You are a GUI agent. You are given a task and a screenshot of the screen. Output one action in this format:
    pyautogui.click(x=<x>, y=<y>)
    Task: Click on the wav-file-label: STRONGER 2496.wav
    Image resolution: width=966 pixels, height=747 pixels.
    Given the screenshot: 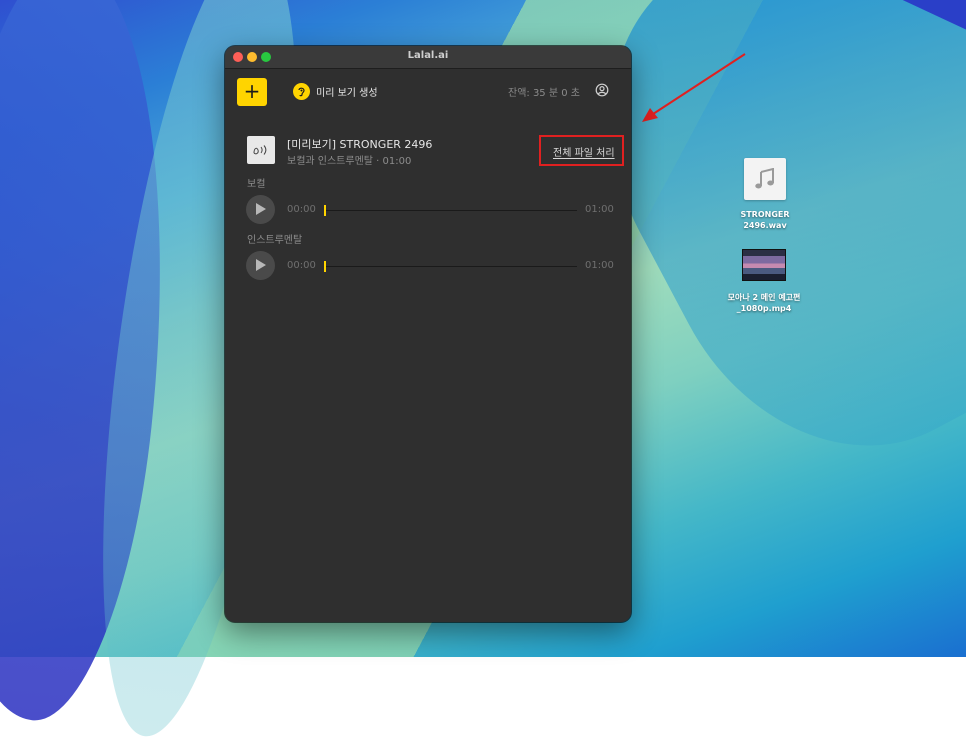 What is the action you would take?
    pyautogui.click(x=765, y=220)
    